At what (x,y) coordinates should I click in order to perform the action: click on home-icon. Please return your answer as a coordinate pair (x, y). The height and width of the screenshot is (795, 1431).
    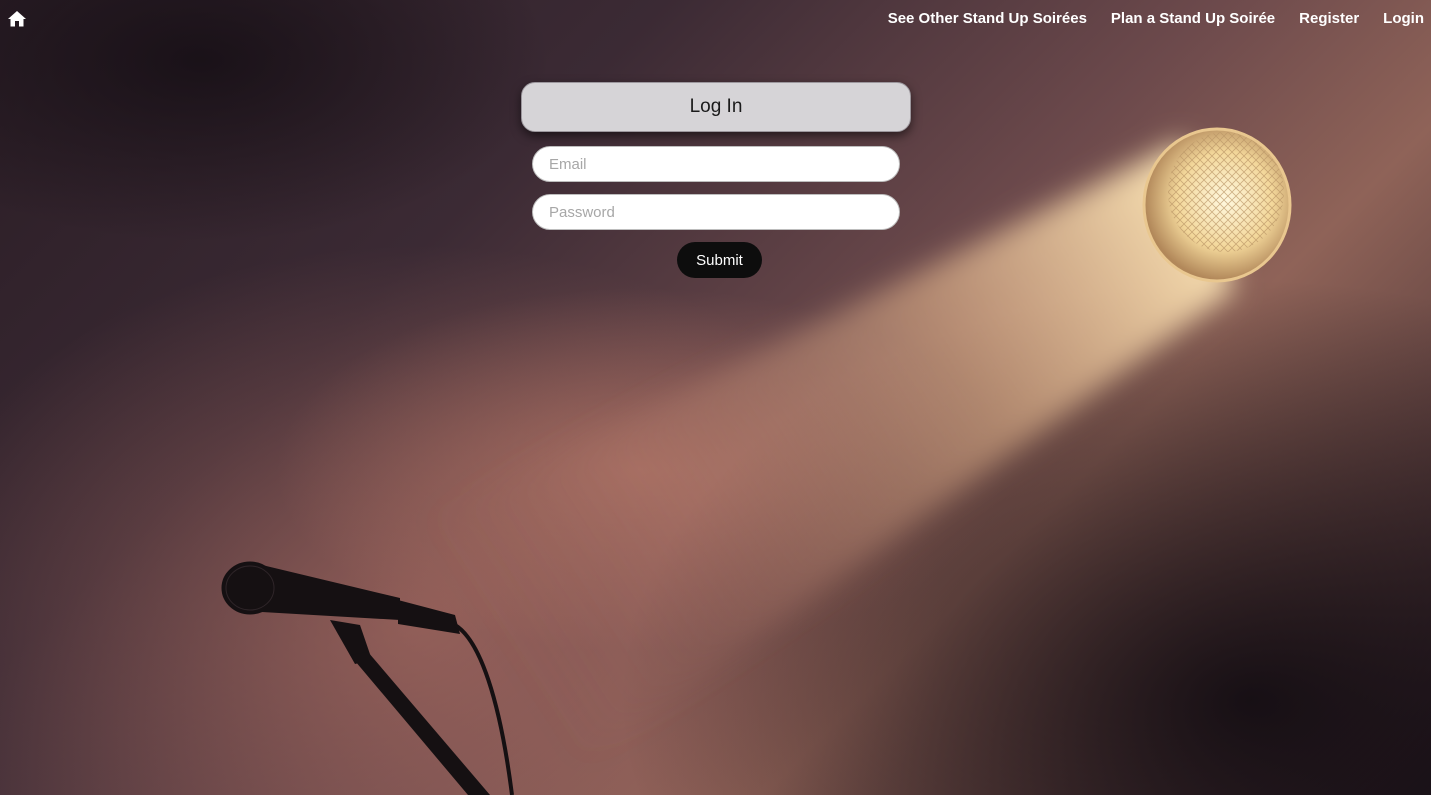
    Looking at the image, I should click on (17, 19).